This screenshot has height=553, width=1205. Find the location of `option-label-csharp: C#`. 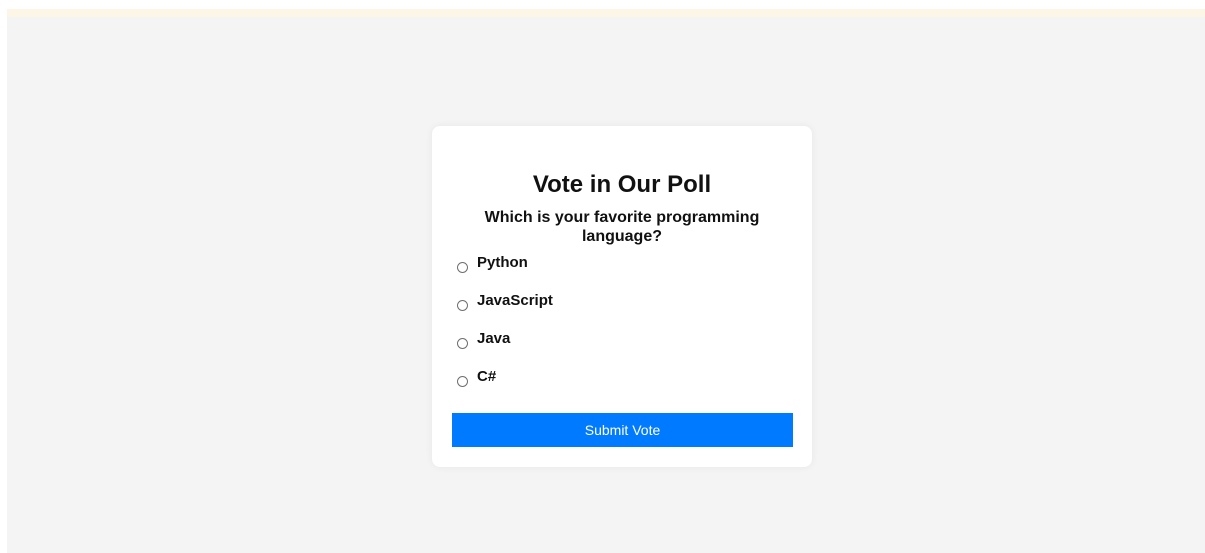

option-label-csharp: C# is located at coordinates (486, 376).